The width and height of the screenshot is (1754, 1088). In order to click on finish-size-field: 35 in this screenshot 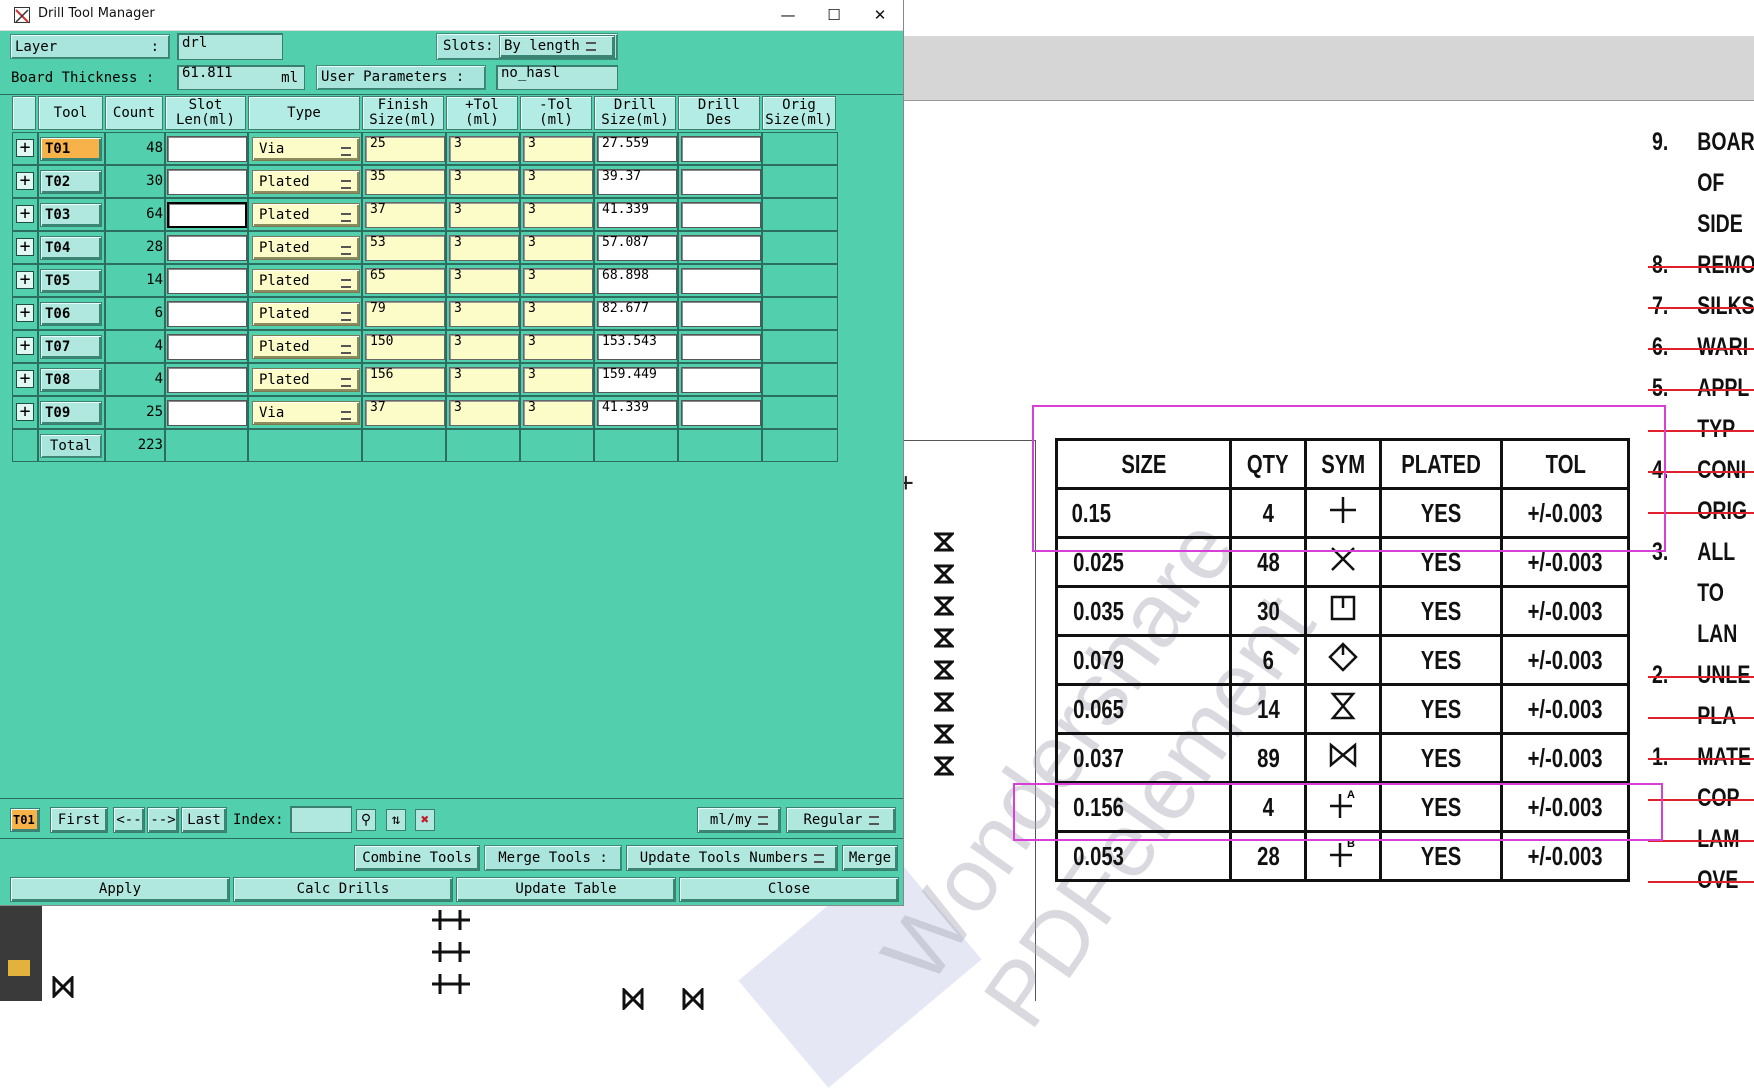, I will do `click(405, 182)`.